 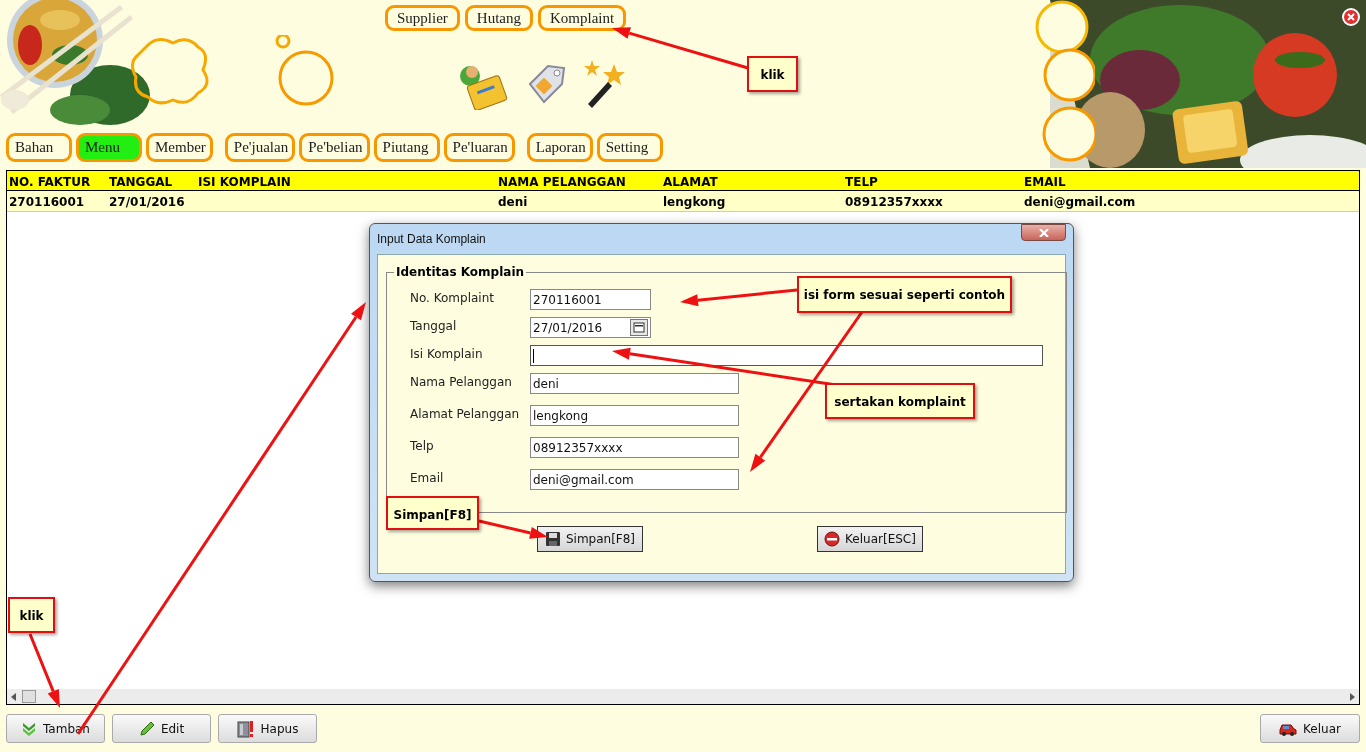 What do you see at coordinates (683, 696) in the screenshot?
I see `horizontal-scrollbar` at bounding box center [683, 696].